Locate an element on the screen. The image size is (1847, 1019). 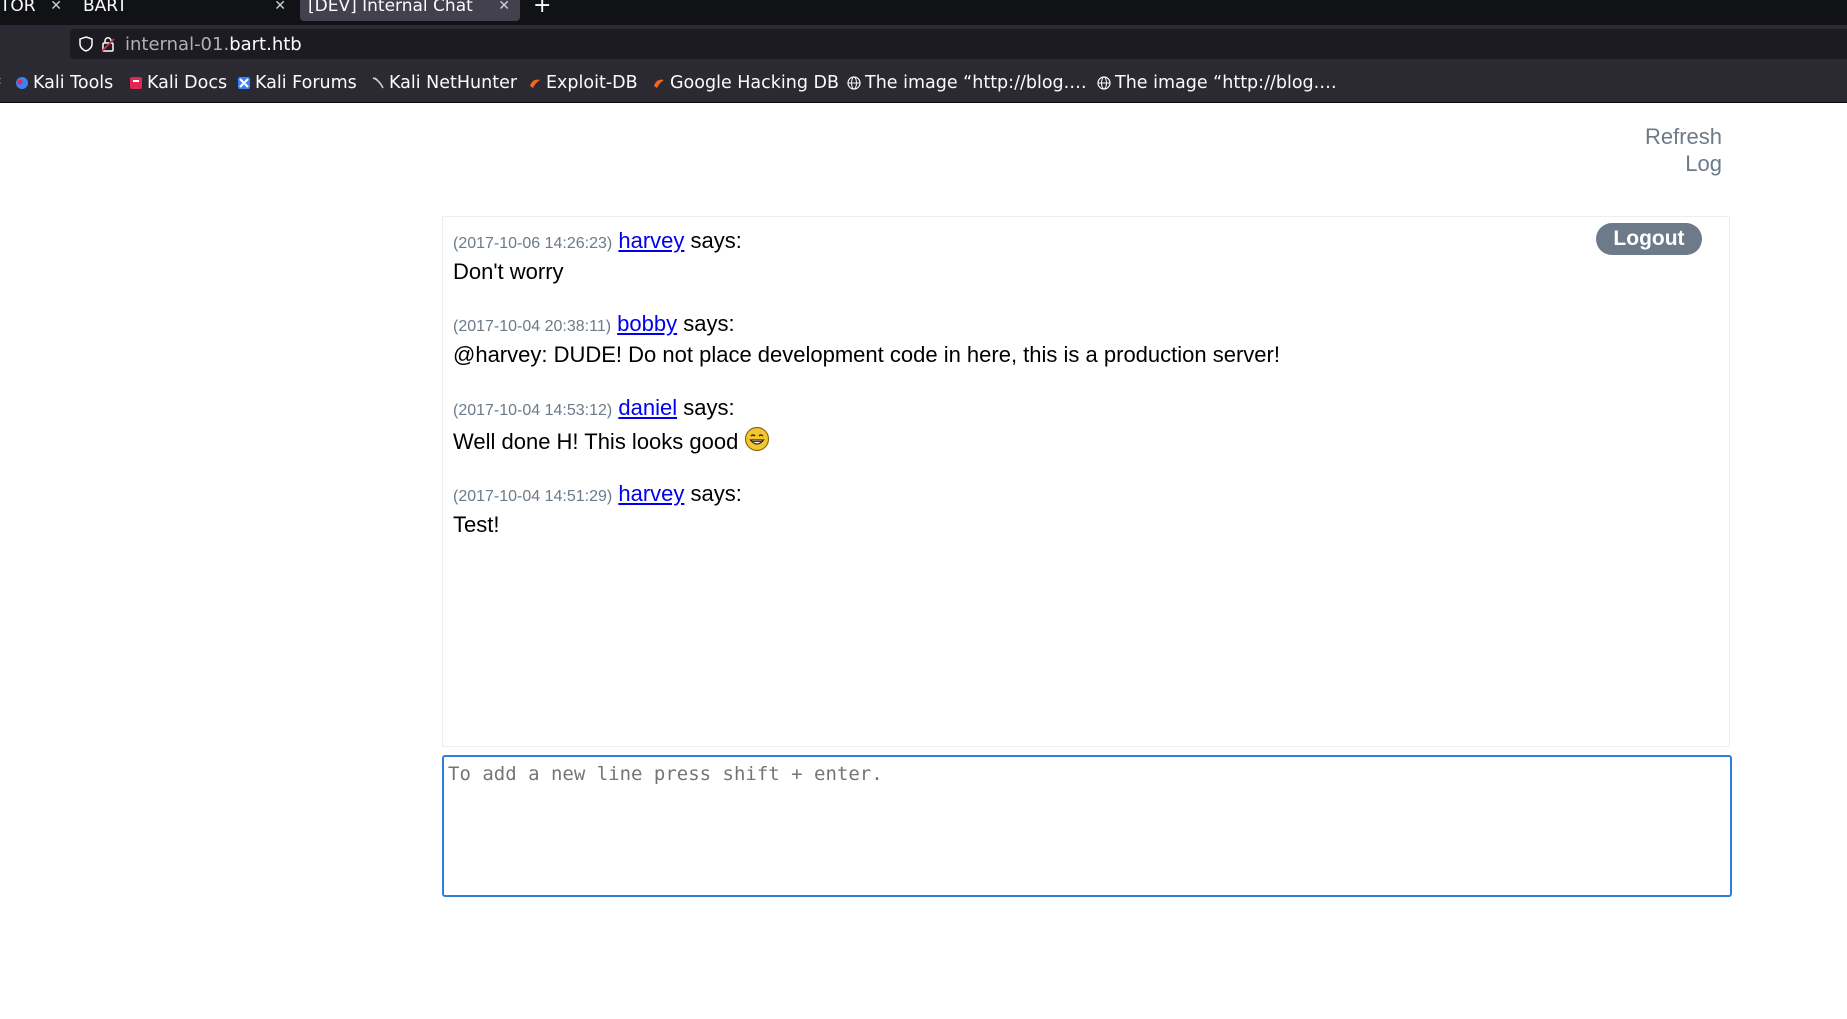
message-header: (2017-10-06 14:26:23) harvey says: is located at coordinates (597, 241).